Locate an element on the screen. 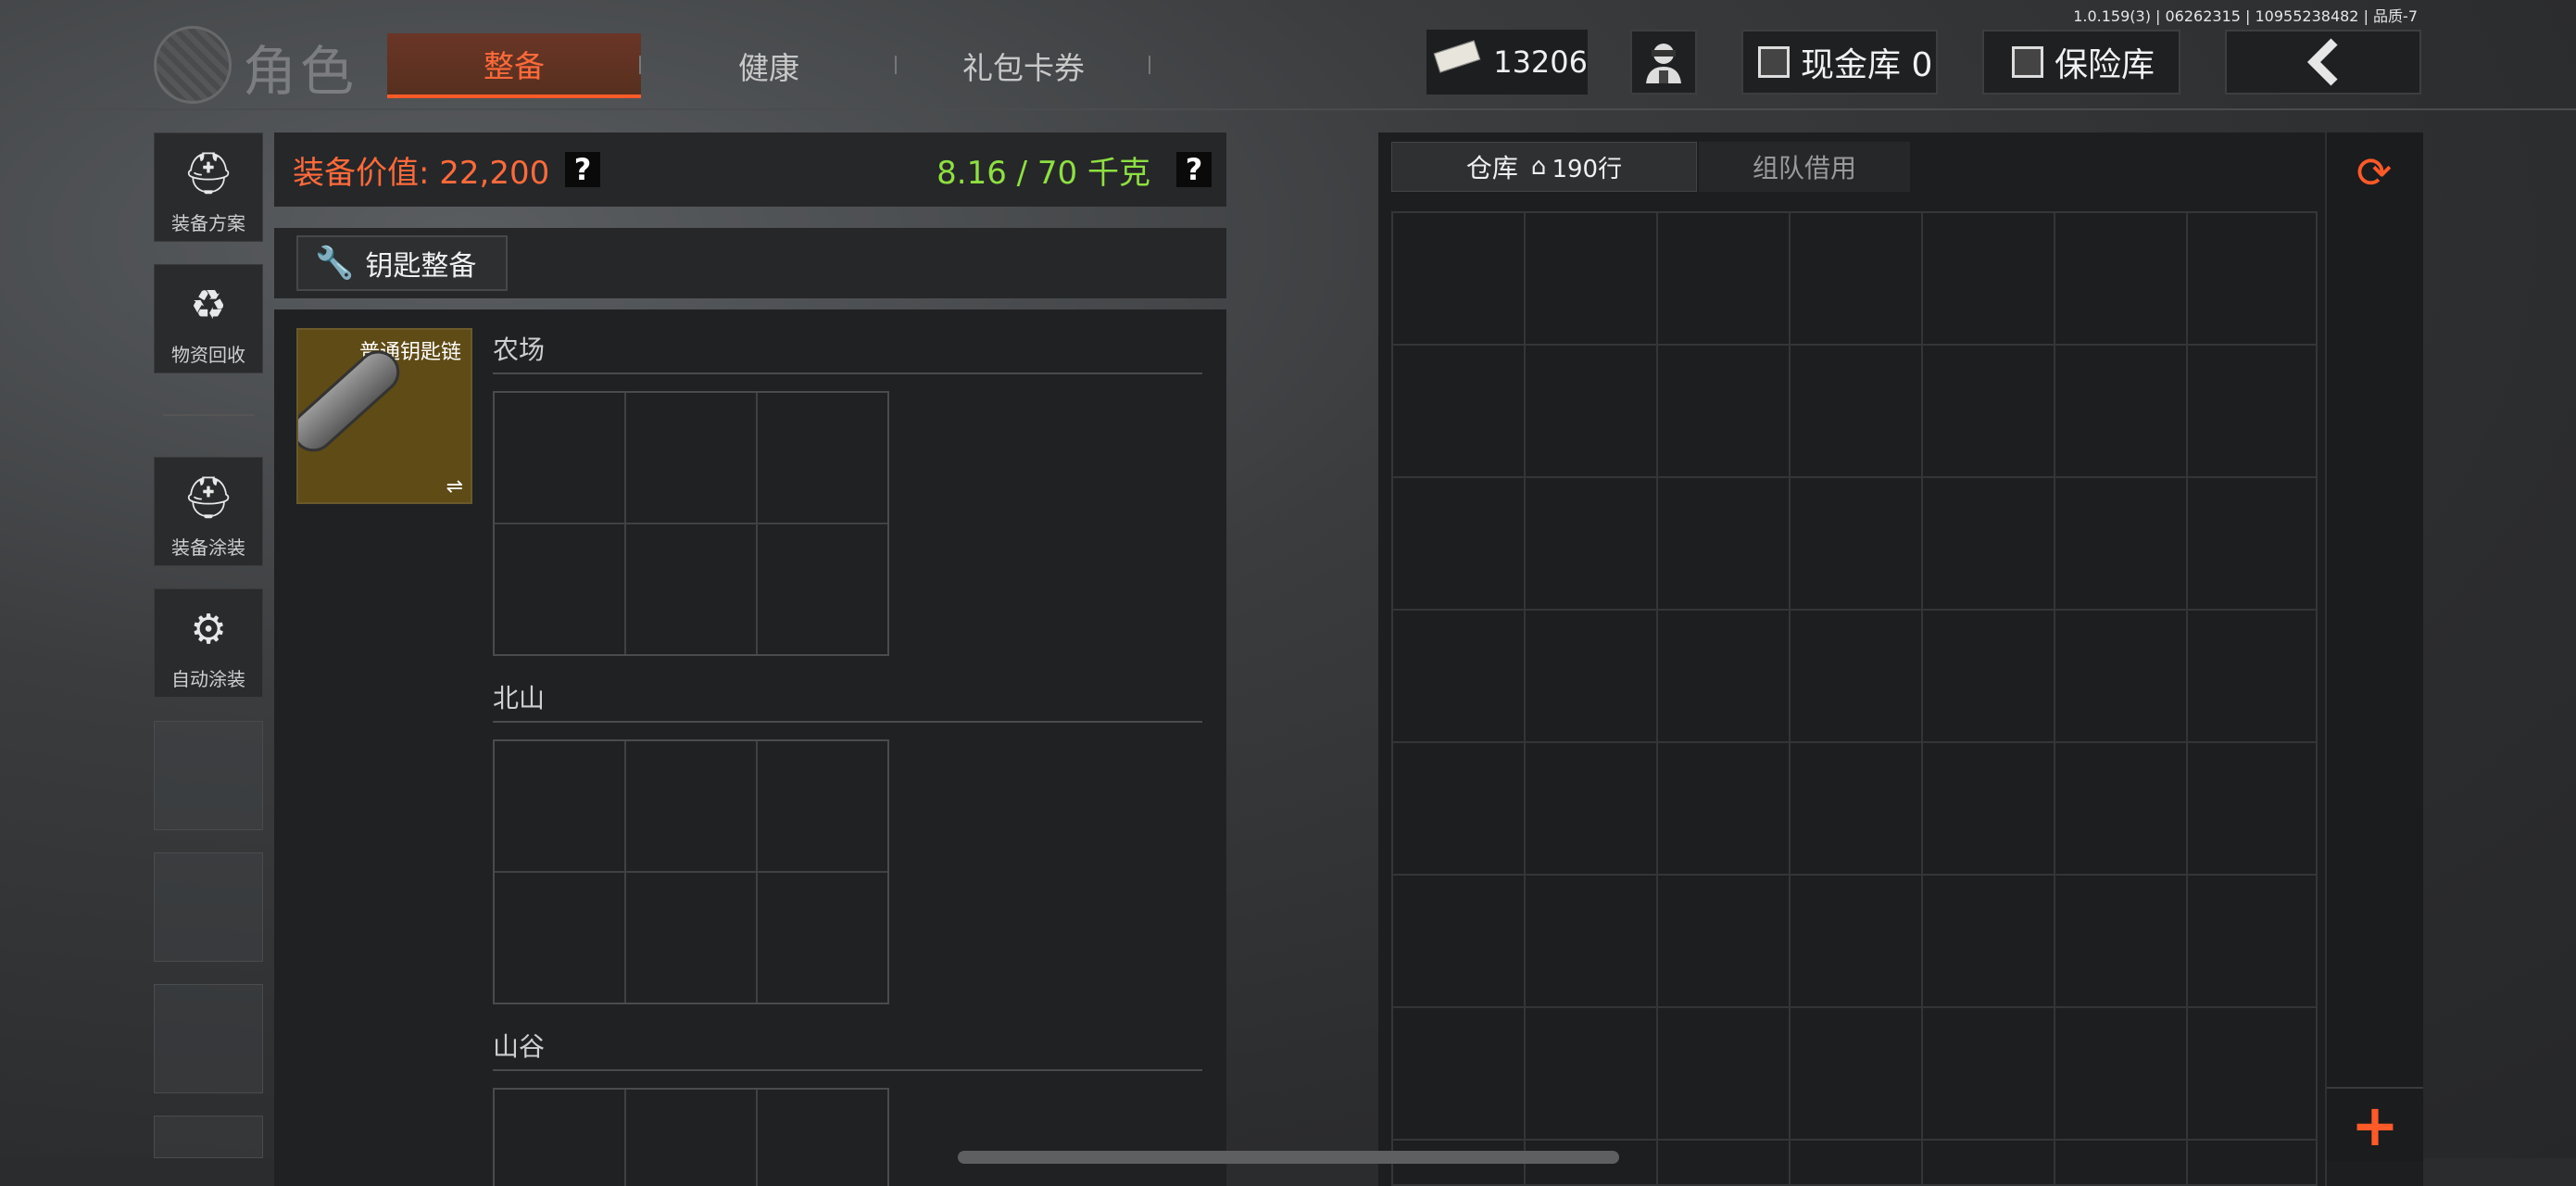 The height and width of the screenshot is (1186, 2576). home-icon: ⌂ is located at coordinates (1538, 167).